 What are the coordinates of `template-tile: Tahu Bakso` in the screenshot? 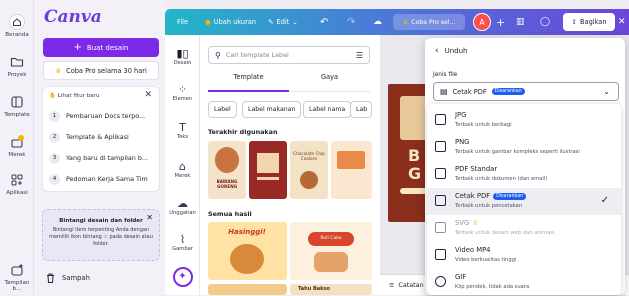 It's located at (331, 289).